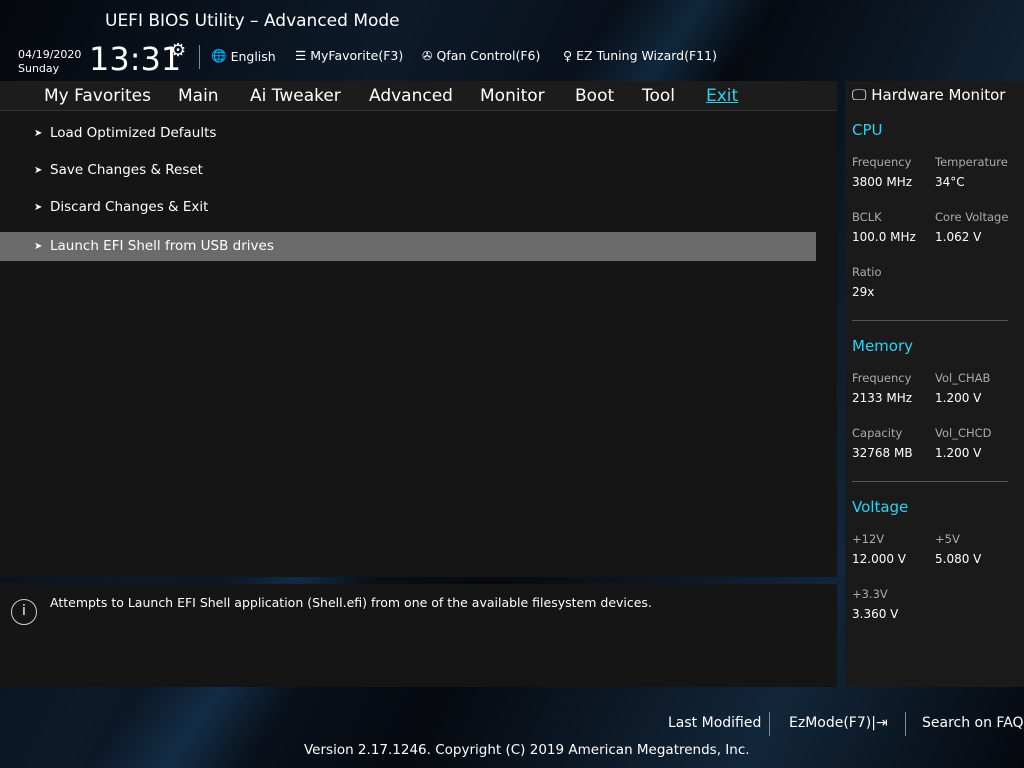 The height and width of the screenshot is (768, 1024). What do you see at coordinates (39, 68) in the screenshot?
I see `day-text: Sunday` at bounding box center [39, 68].